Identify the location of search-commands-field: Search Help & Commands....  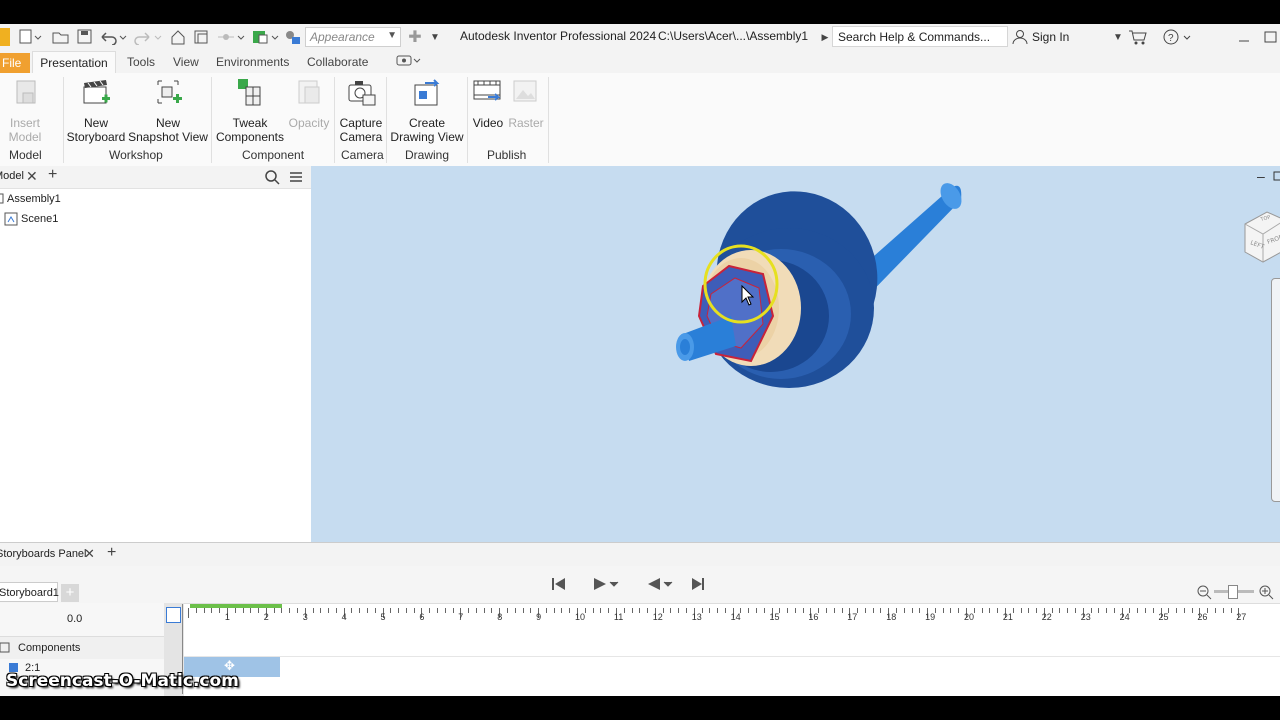
(920, 36).